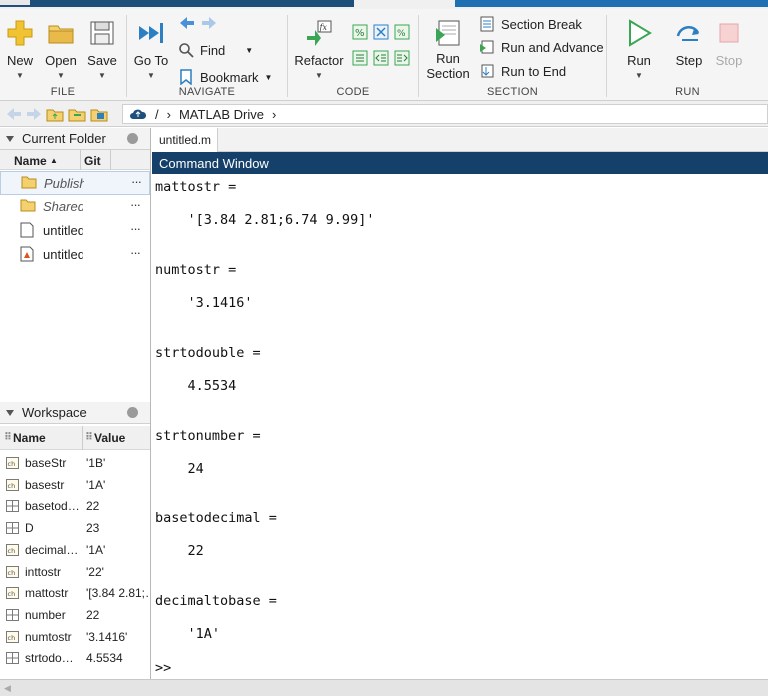  Describe the element at coordinates (102, 48) in the screenshot. I see `save-button: Save ▼` at that location.